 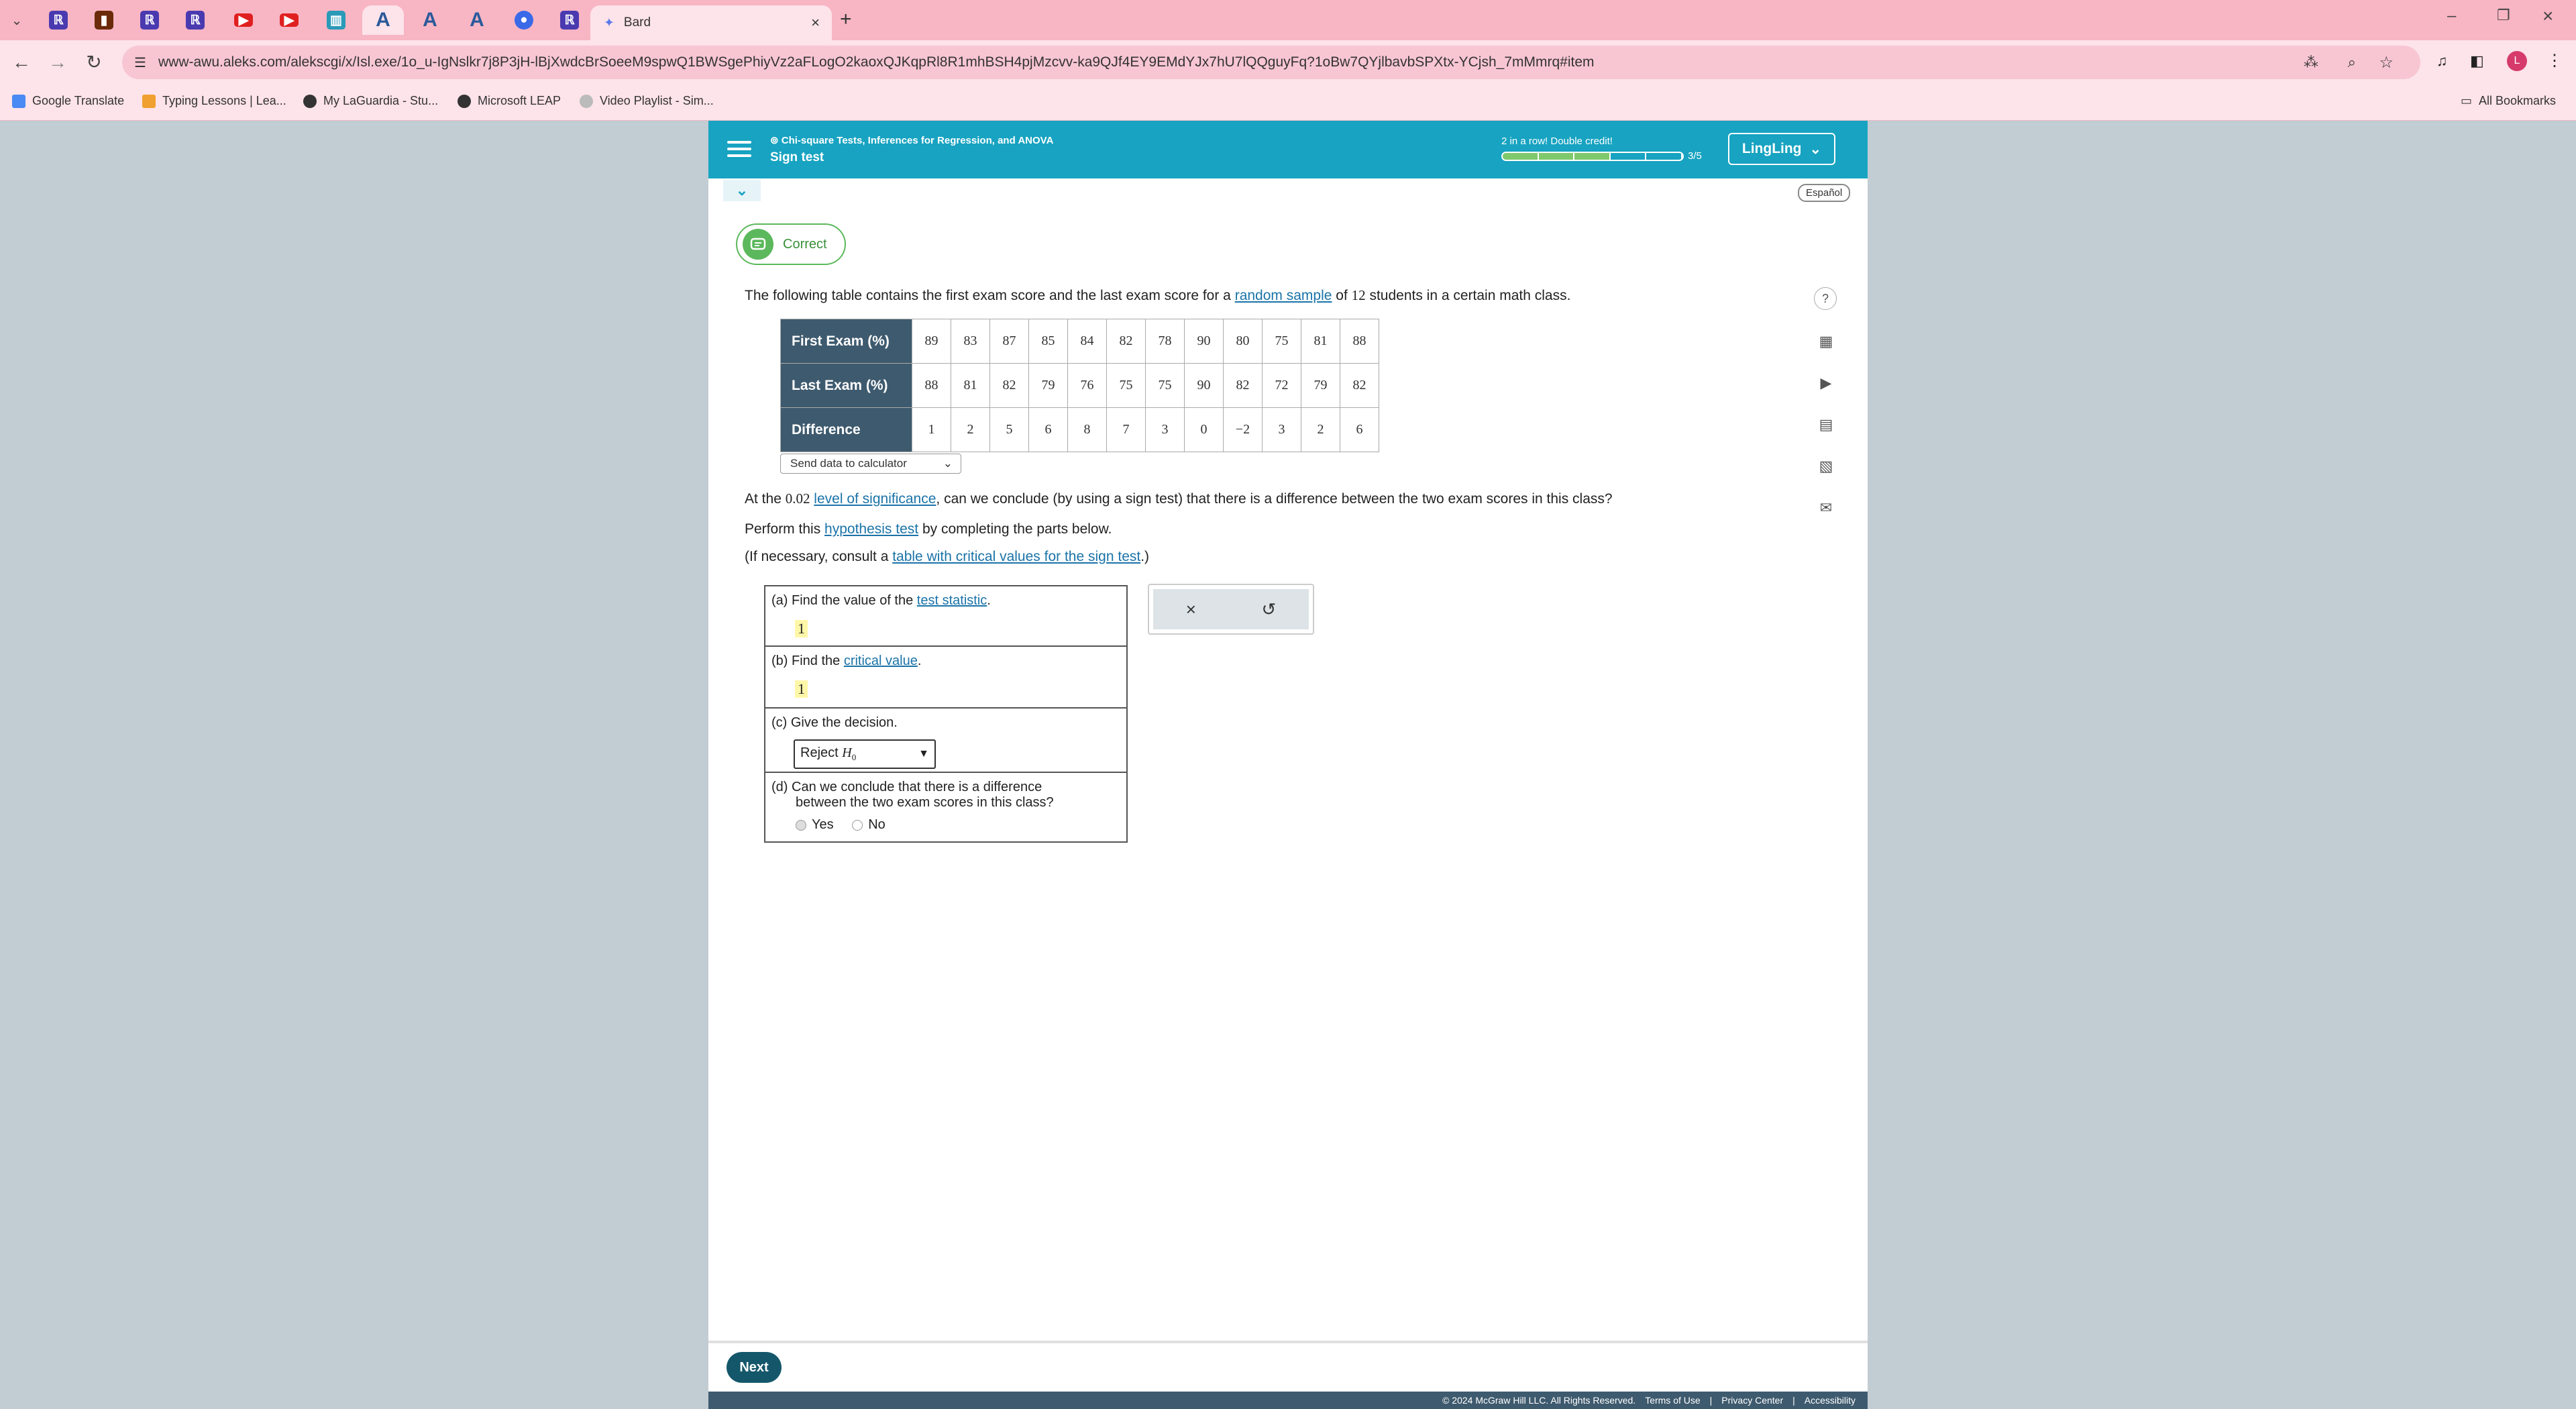 I want to click on table-row: Last Exam (%) 88 81 82 79 76 75 75 90 82 72 79 82, so click(x=1079, y=385).